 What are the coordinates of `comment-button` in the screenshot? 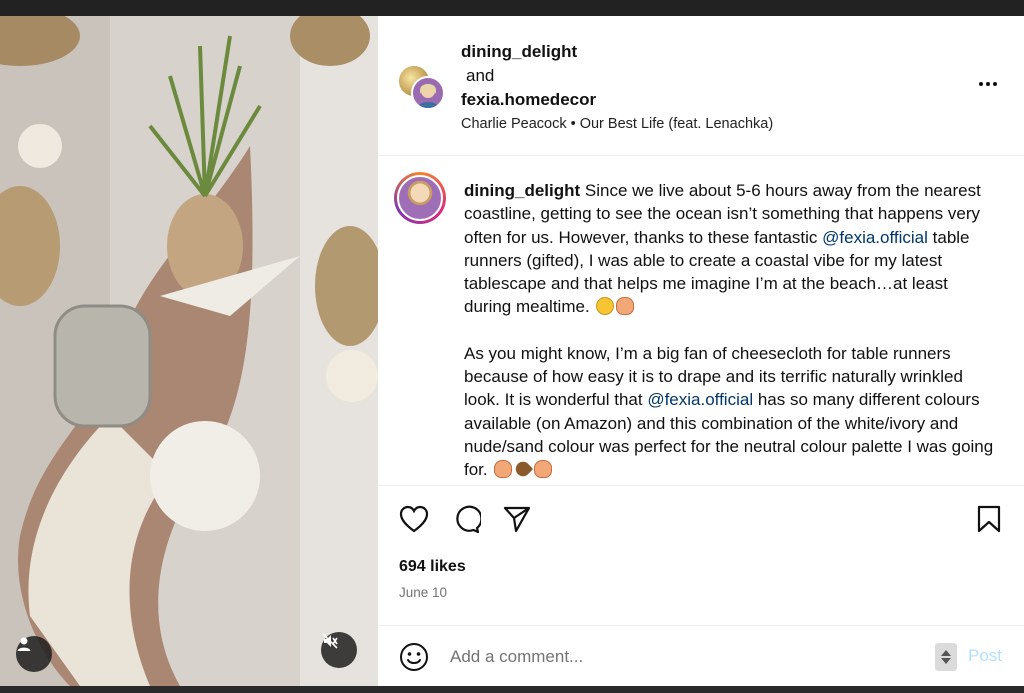 It's located at (466, 519).